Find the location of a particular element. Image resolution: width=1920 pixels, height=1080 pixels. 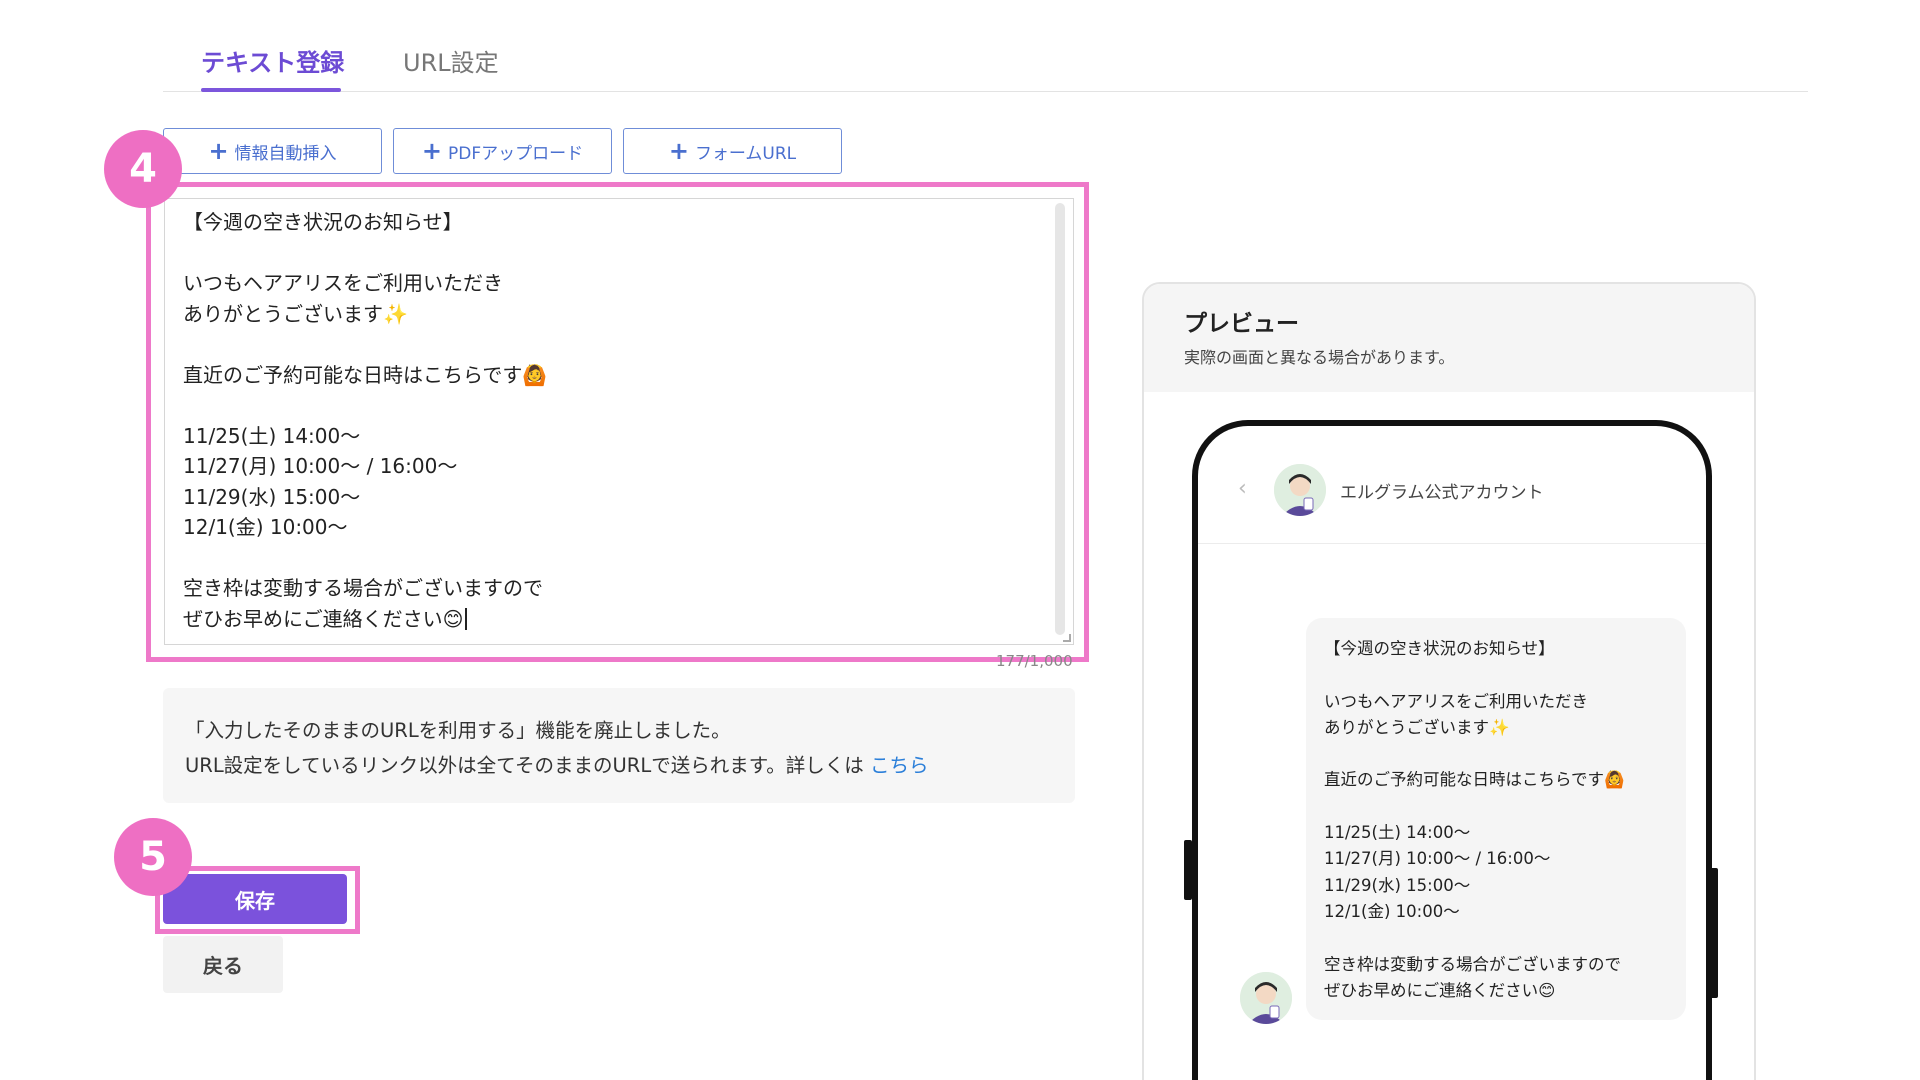

notice-line-1: 「入力したそのままのURLを利用する」機能を廃止しました。 is located at coordinates (458, 730).